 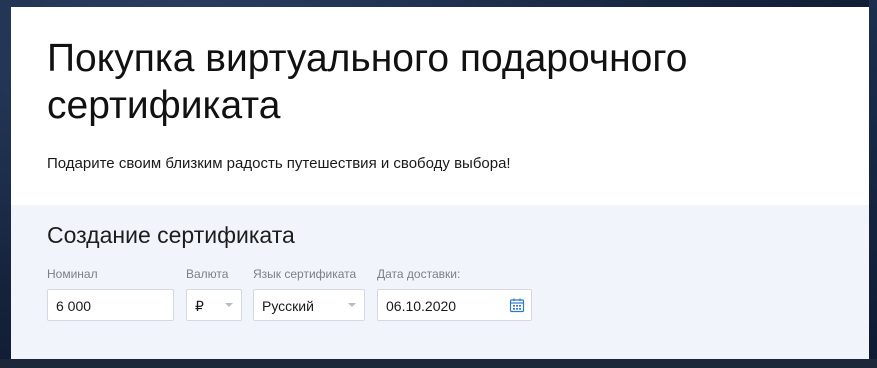 What do you see at coordinates (207, 274) in the screenshot?
I see `currency-label: Валюта` at bounding box center [207, 274].